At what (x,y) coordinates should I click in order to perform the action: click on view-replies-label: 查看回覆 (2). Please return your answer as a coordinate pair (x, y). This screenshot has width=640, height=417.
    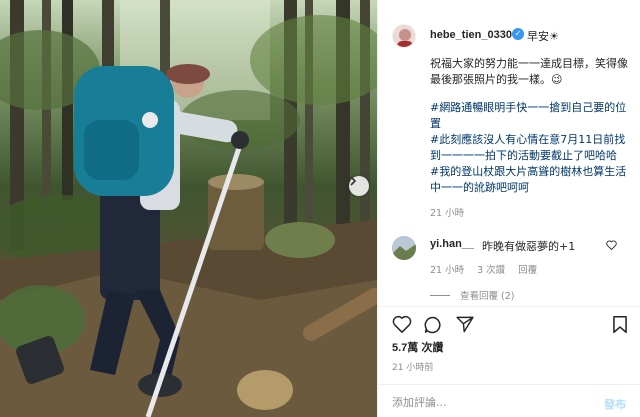
    Looking at the image, I should click on (487, 296).